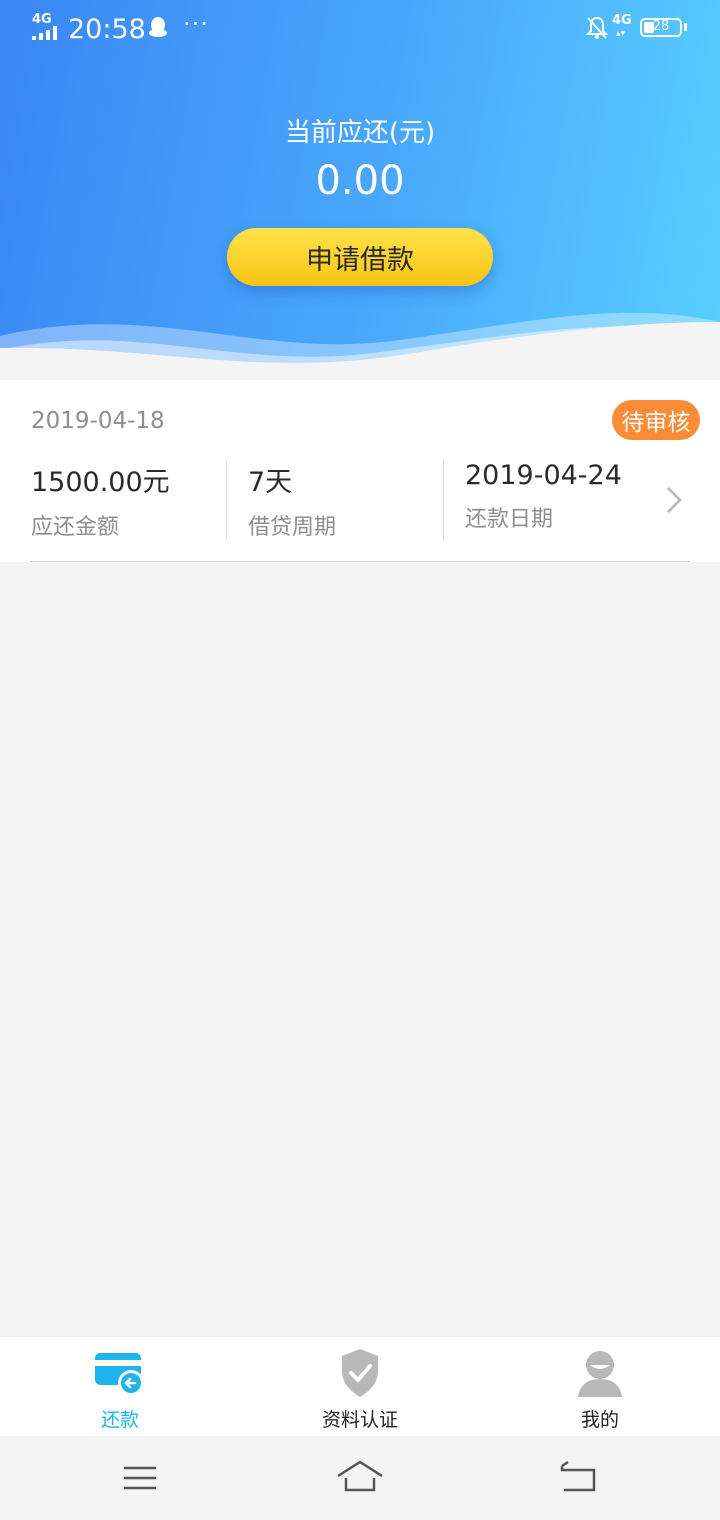 Image resolution: width=720 pixels, height=1520 pixels. What do you see at coordinates (119, 1374) in the screenshot?
I see `repay-card-icon` at bounding box center [119, 1374].